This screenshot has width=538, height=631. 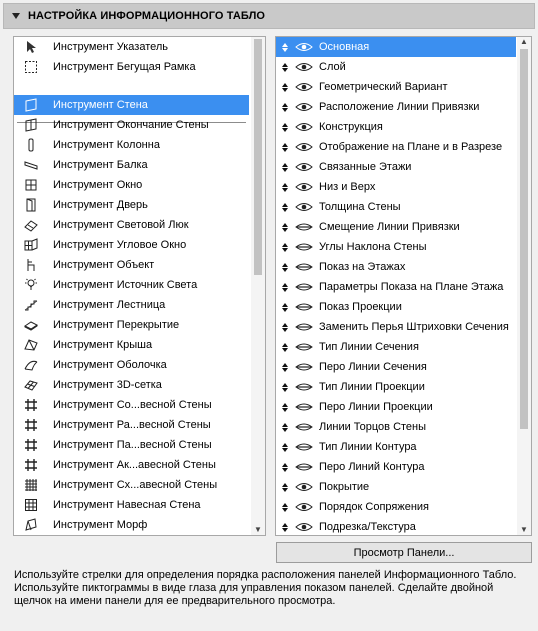 What do you see at coordinates (131, 145) in the screenshot?
I see `tool-item: Инструмент Колонна` at bounding box center [131, 145].